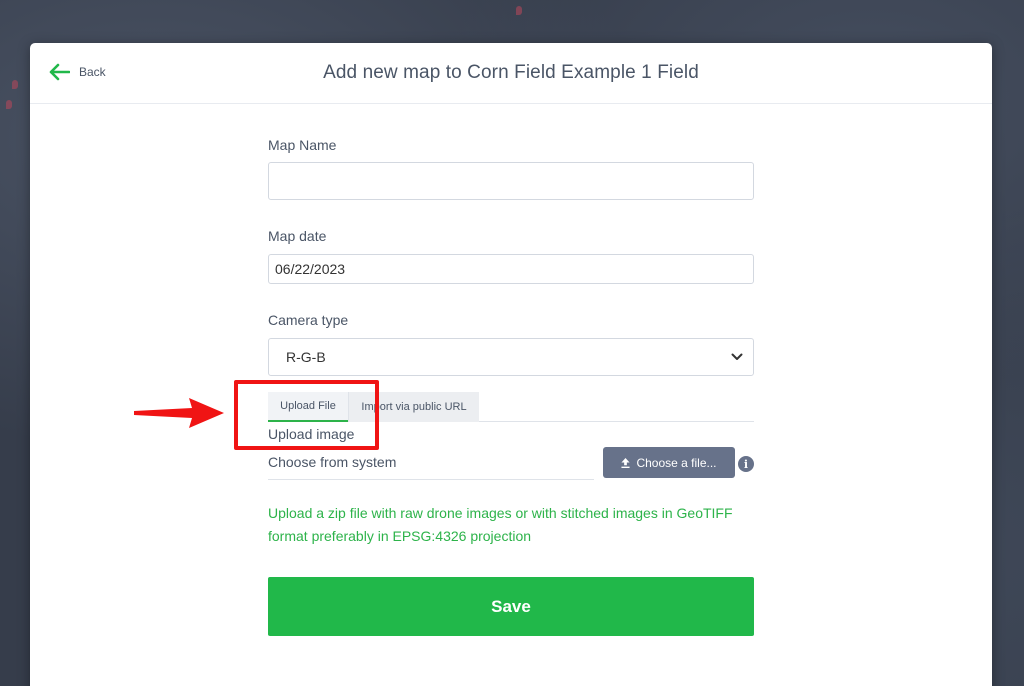 This screenshot has height=686, width=1024. I want to click on info-icon: i, so click(746, 464).